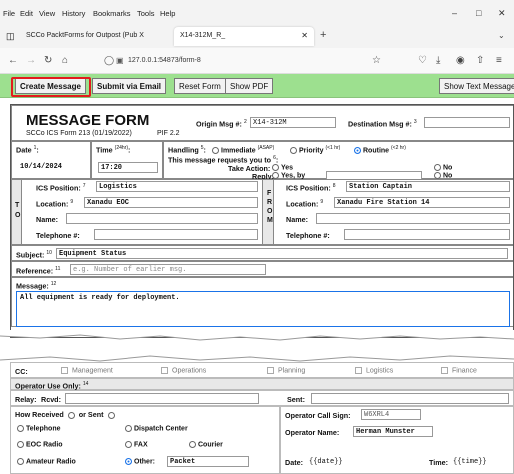 This screenshot has width=514, height=474. I want to click on menu-history: History, so click(73, 13).